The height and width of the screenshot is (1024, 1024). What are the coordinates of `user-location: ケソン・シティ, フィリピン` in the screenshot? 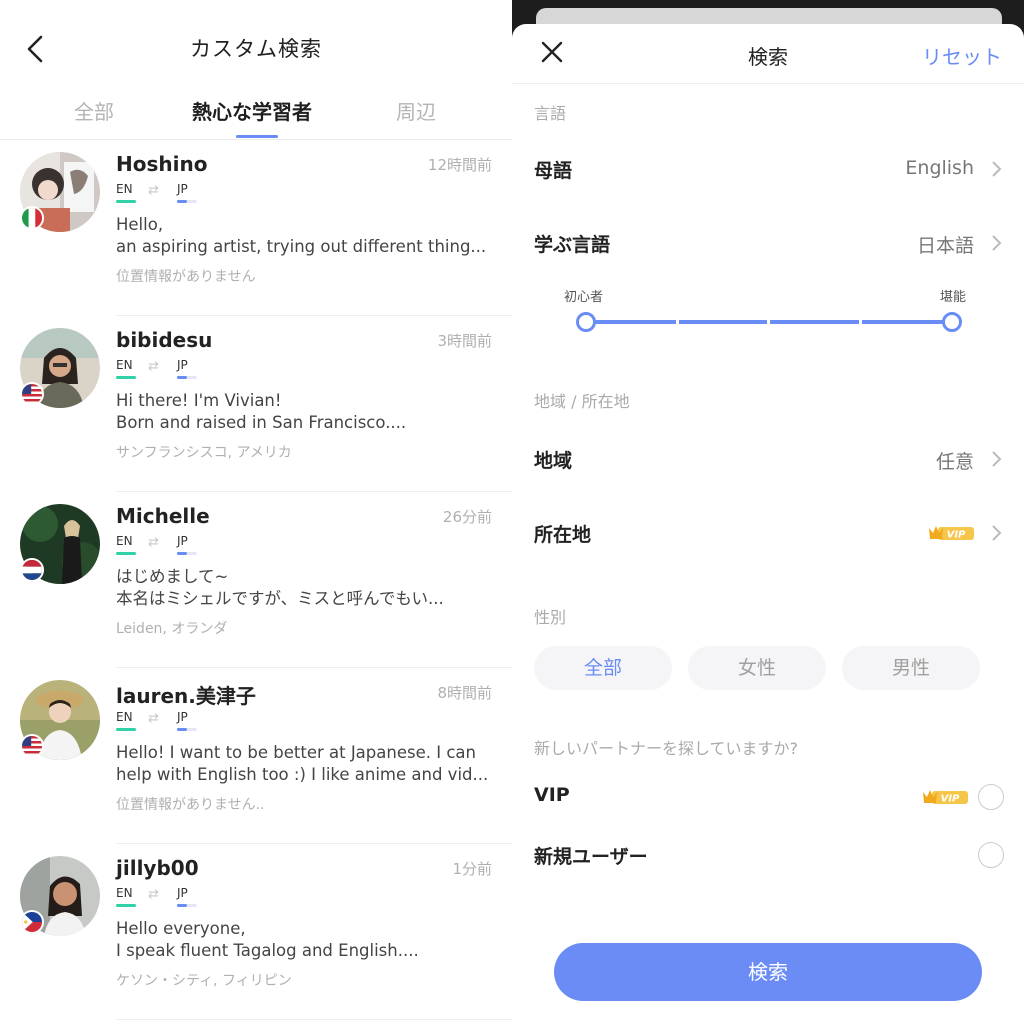 It's located at (204, 981).